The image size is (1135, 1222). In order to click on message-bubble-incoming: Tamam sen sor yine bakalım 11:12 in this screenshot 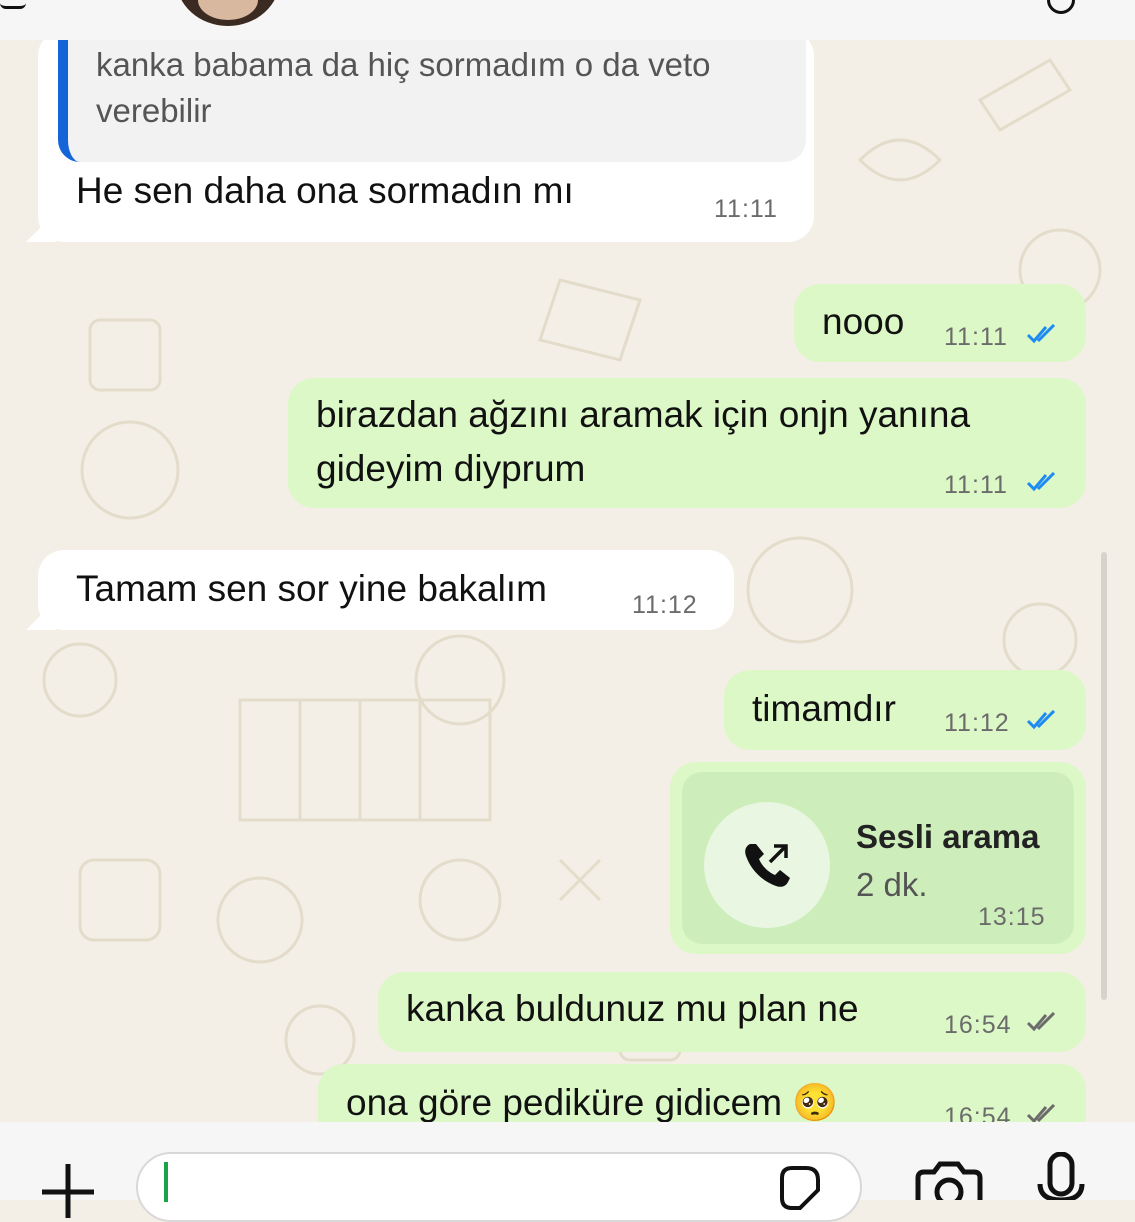, I will do `click(386, 590)`.